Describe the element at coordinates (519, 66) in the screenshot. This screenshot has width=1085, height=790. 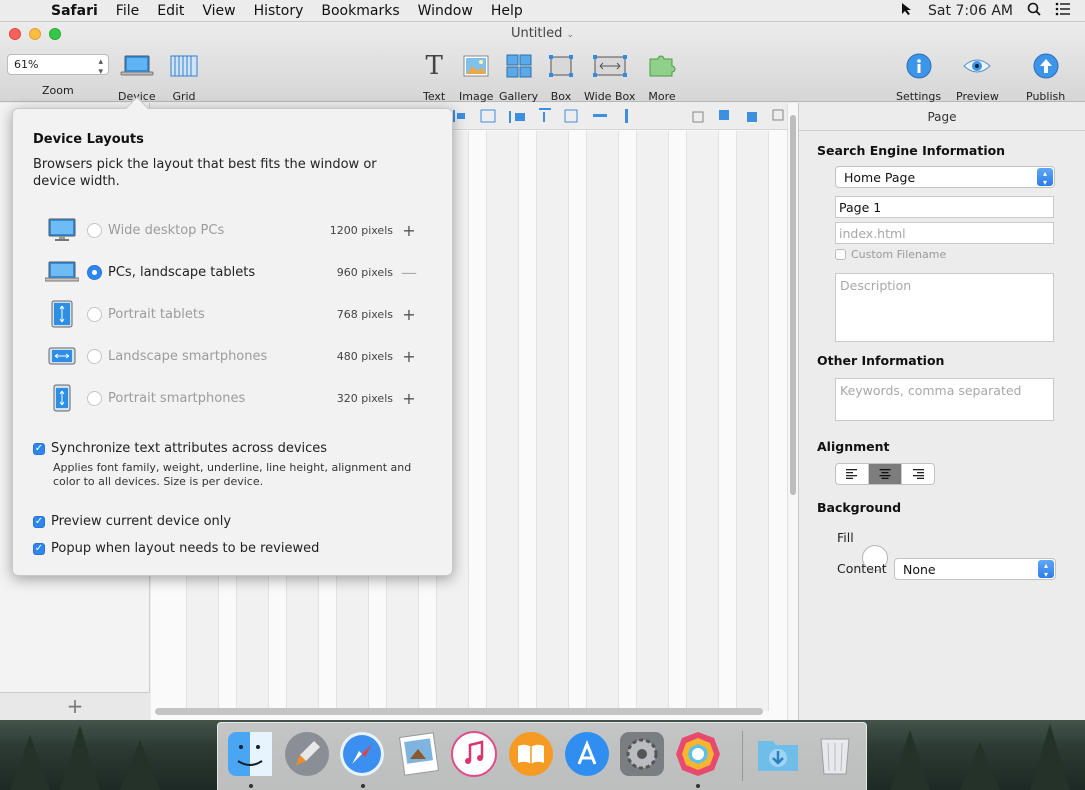
I see `gallery-icon` at that location.